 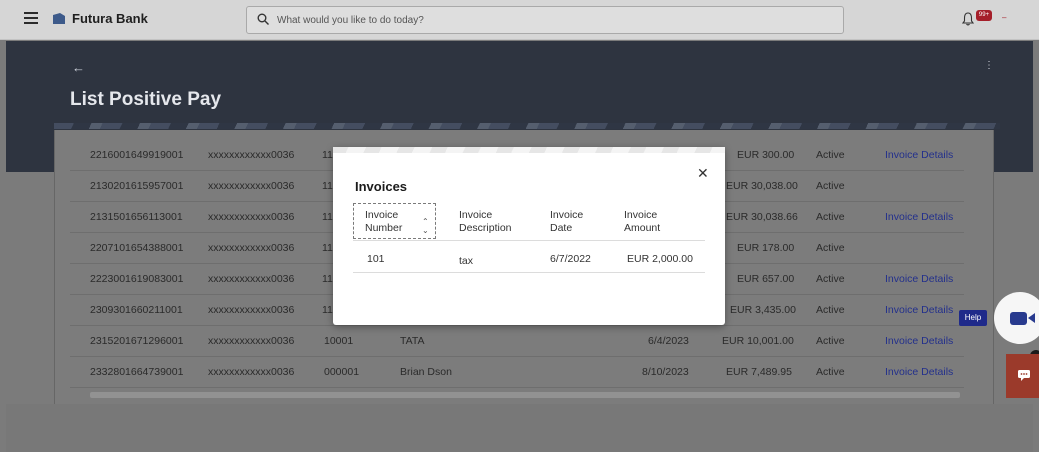 What do you see at coordinates (136, 217) in the screenshot?
I see `cell-reference: 2131501656113001` at bounding box center [136, 217].